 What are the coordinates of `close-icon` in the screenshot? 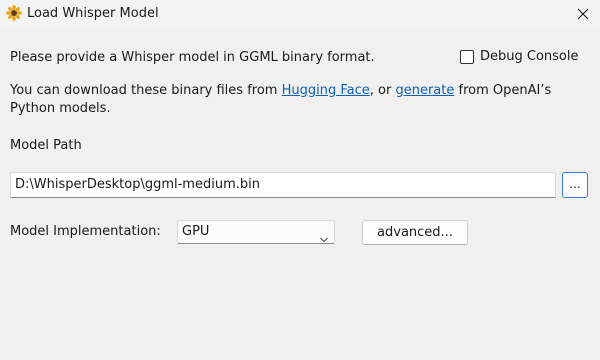 It's located at (583, 14).